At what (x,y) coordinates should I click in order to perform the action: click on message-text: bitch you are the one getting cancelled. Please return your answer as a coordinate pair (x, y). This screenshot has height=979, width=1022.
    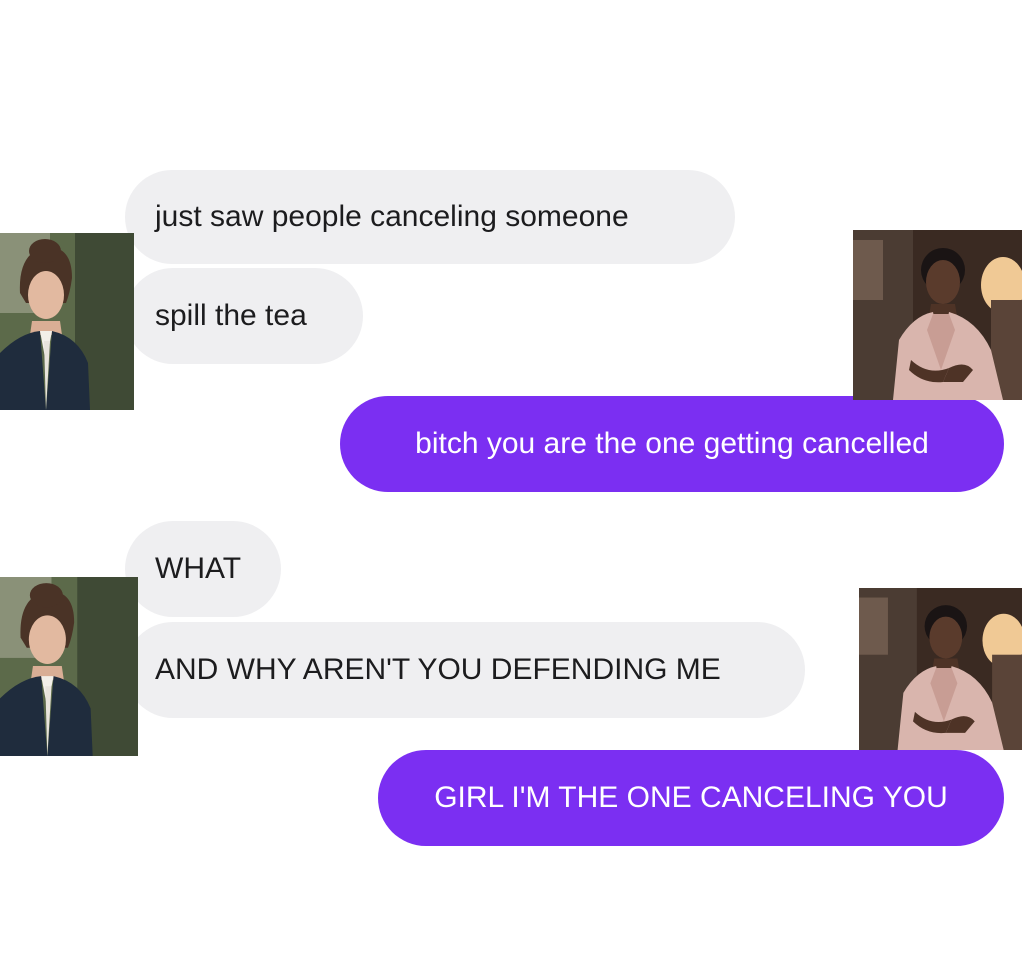
    Looking at the image, I should click on (672, 443).